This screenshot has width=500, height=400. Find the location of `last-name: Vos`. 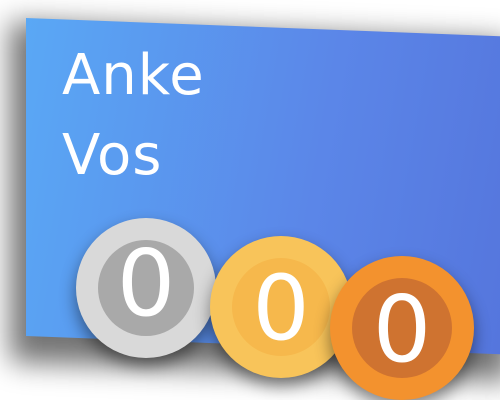

last-name: Vos is located at coordinates (112, 155).